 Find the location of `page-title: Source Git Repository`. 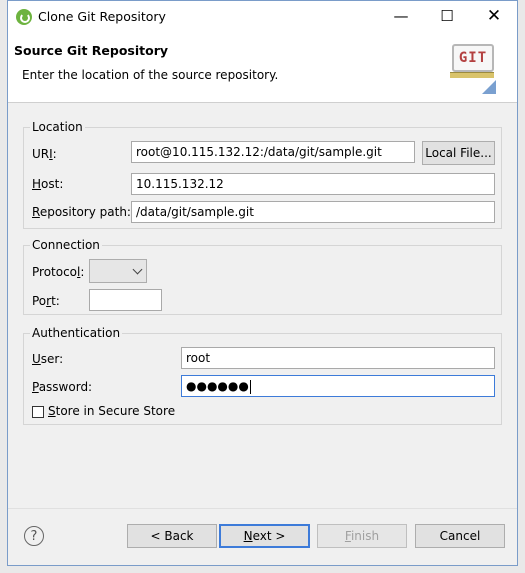

page-title: Source Git Repository is located at coordinates (91, 50).